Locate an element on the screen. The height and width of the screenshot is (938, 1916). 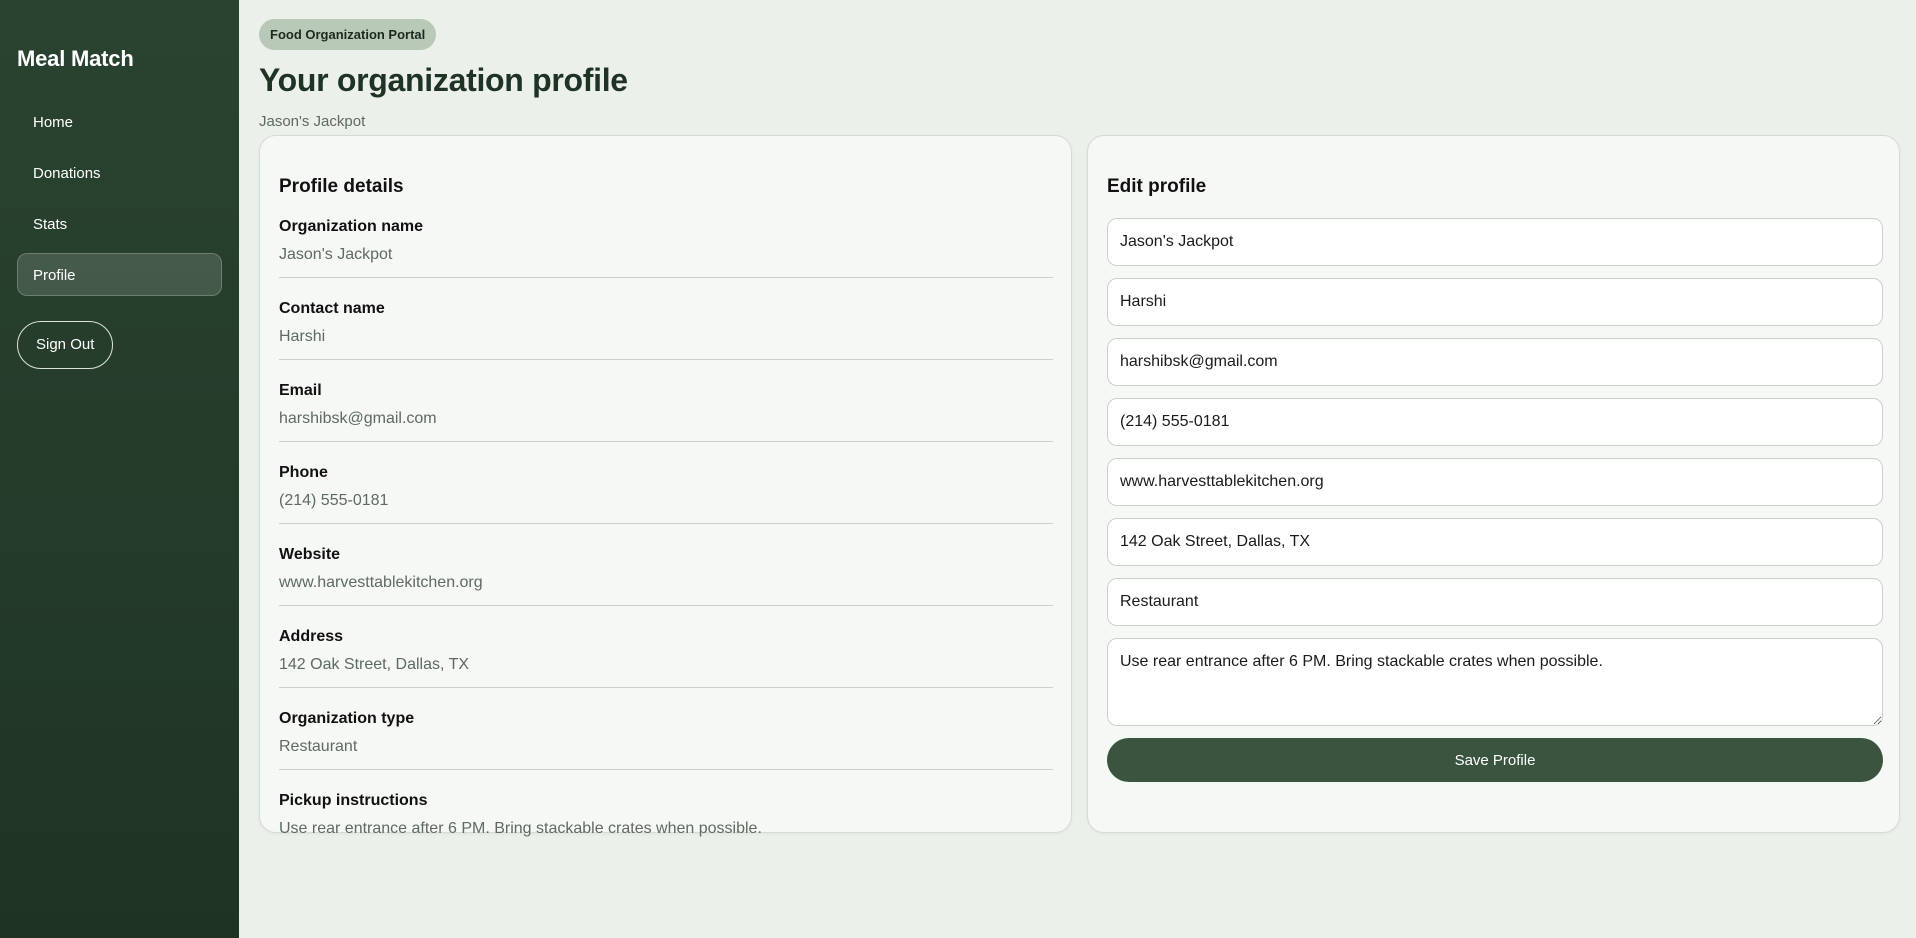
sidebar-item-home: Home is located at coordinates (119, 121).